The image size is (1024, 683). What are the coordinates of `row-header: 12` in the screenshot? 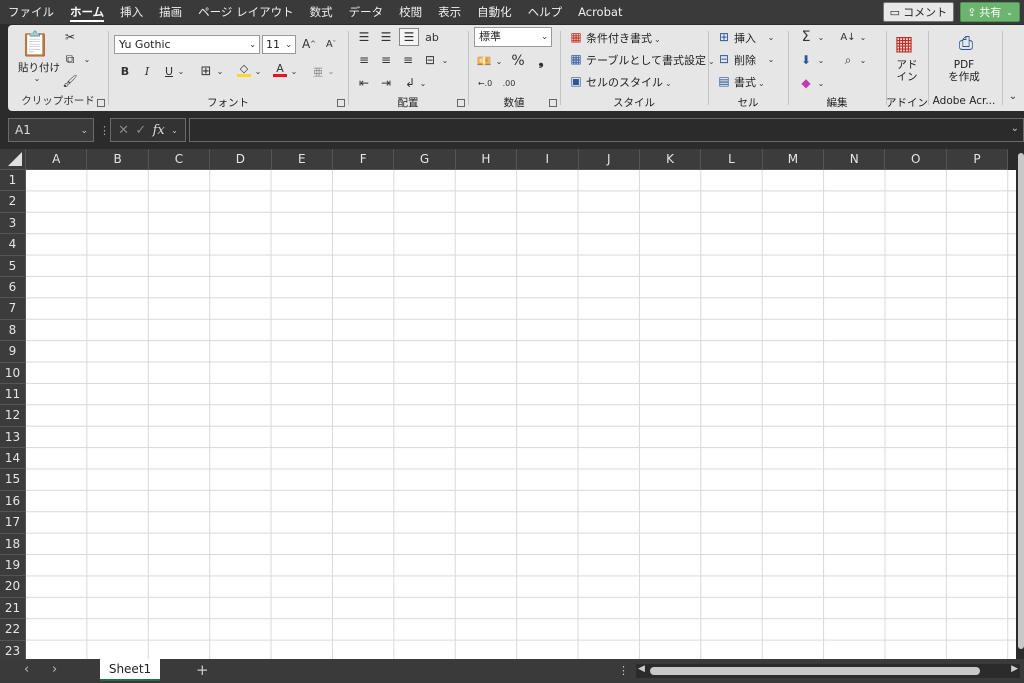 It's located at (13, 416).